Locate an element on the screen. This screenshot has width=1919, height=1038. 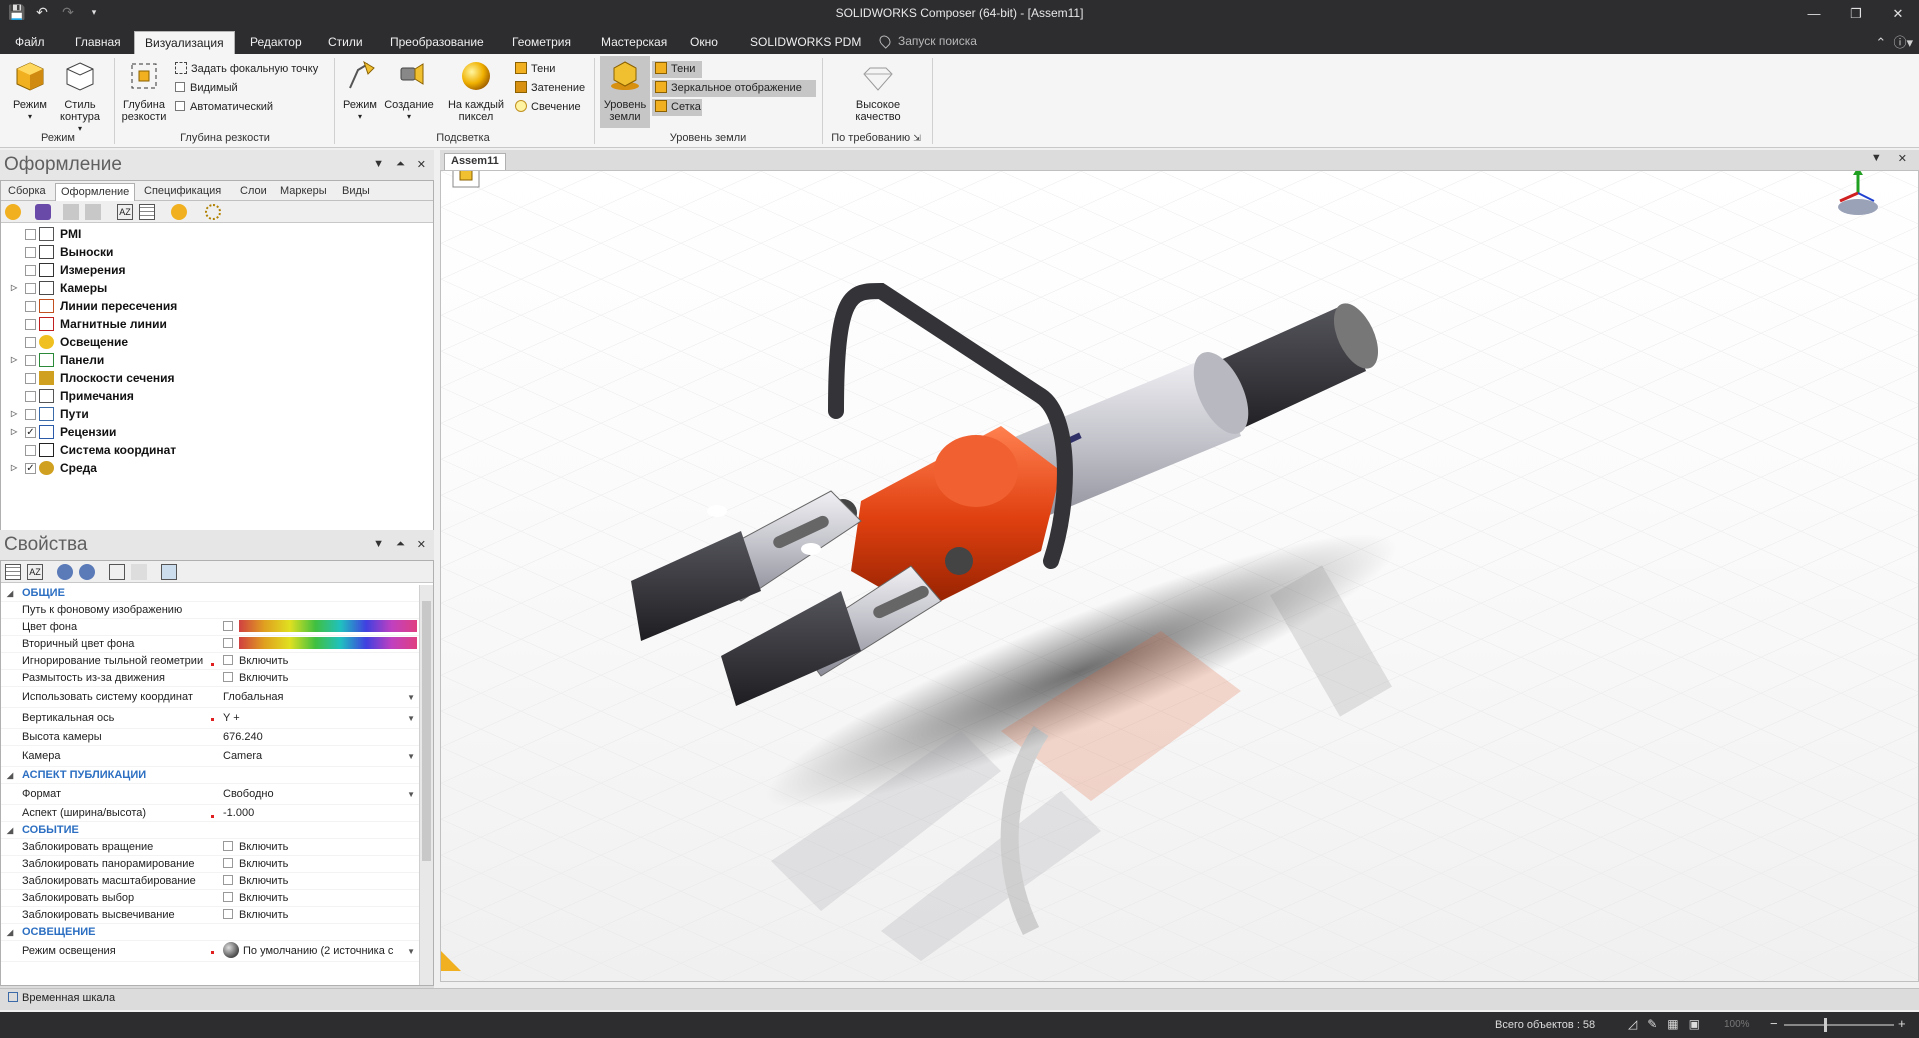
tab-editor: Редактор is located at coordinates (276, 42).